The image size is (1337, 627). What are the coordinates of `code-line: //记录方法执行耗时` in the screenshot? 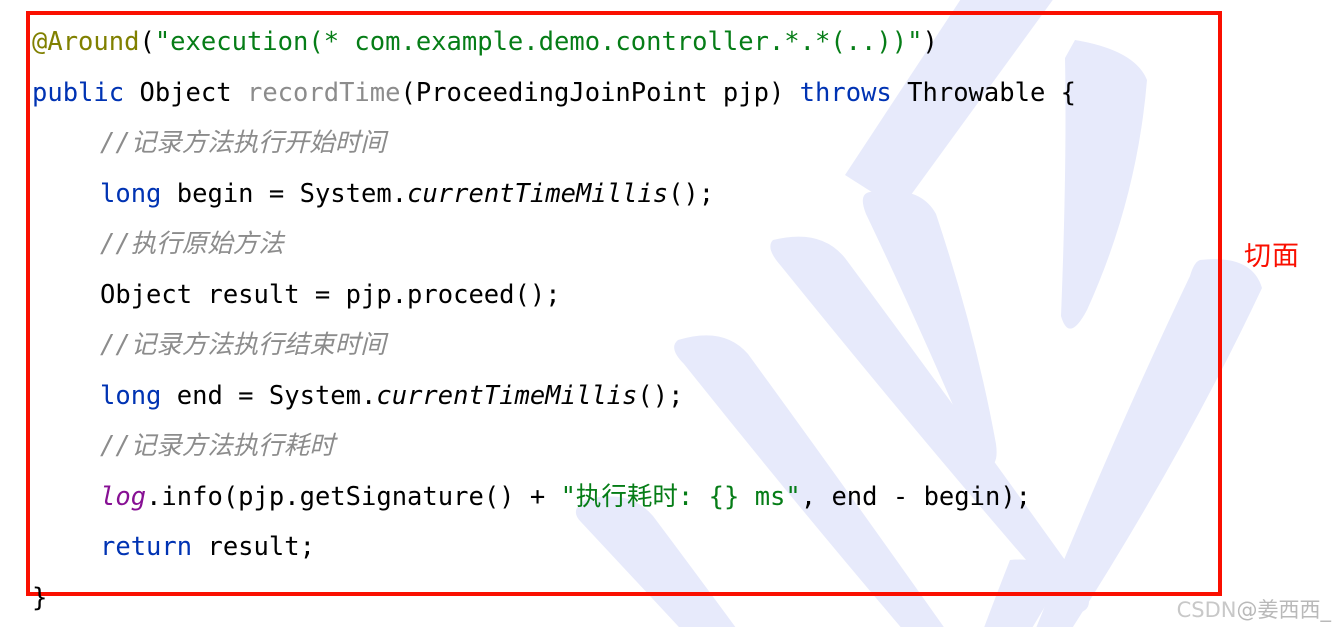 It's located at (682, 446).